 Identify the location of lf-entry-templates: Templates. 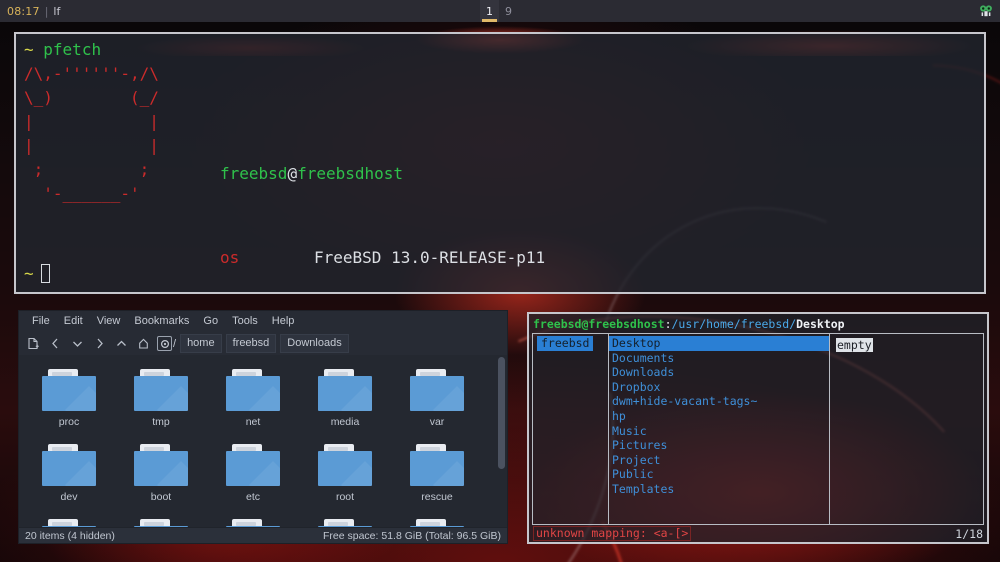
(719, 489).